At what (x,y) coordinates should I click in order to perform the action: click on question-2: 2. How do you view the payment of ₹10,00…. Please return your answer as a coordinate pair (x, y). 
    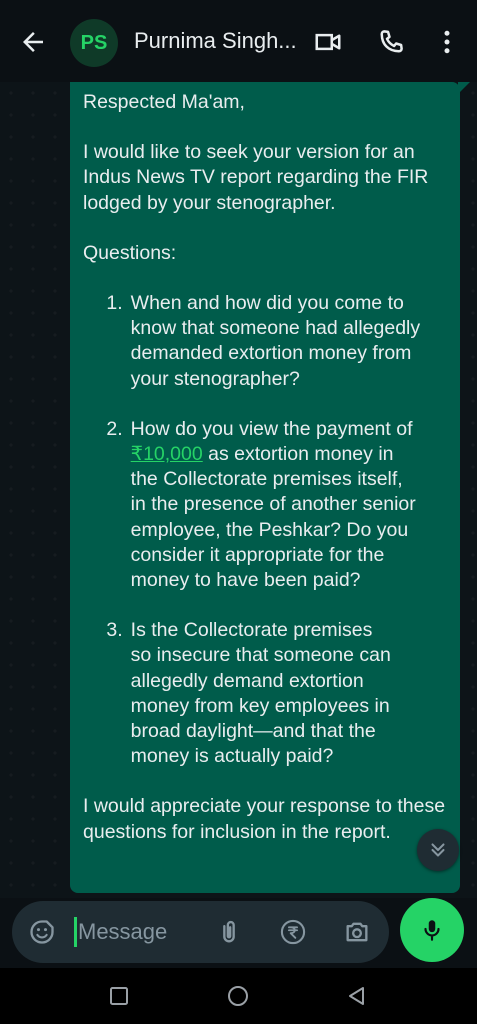
    Looking at the image, I should click on (261, 504).